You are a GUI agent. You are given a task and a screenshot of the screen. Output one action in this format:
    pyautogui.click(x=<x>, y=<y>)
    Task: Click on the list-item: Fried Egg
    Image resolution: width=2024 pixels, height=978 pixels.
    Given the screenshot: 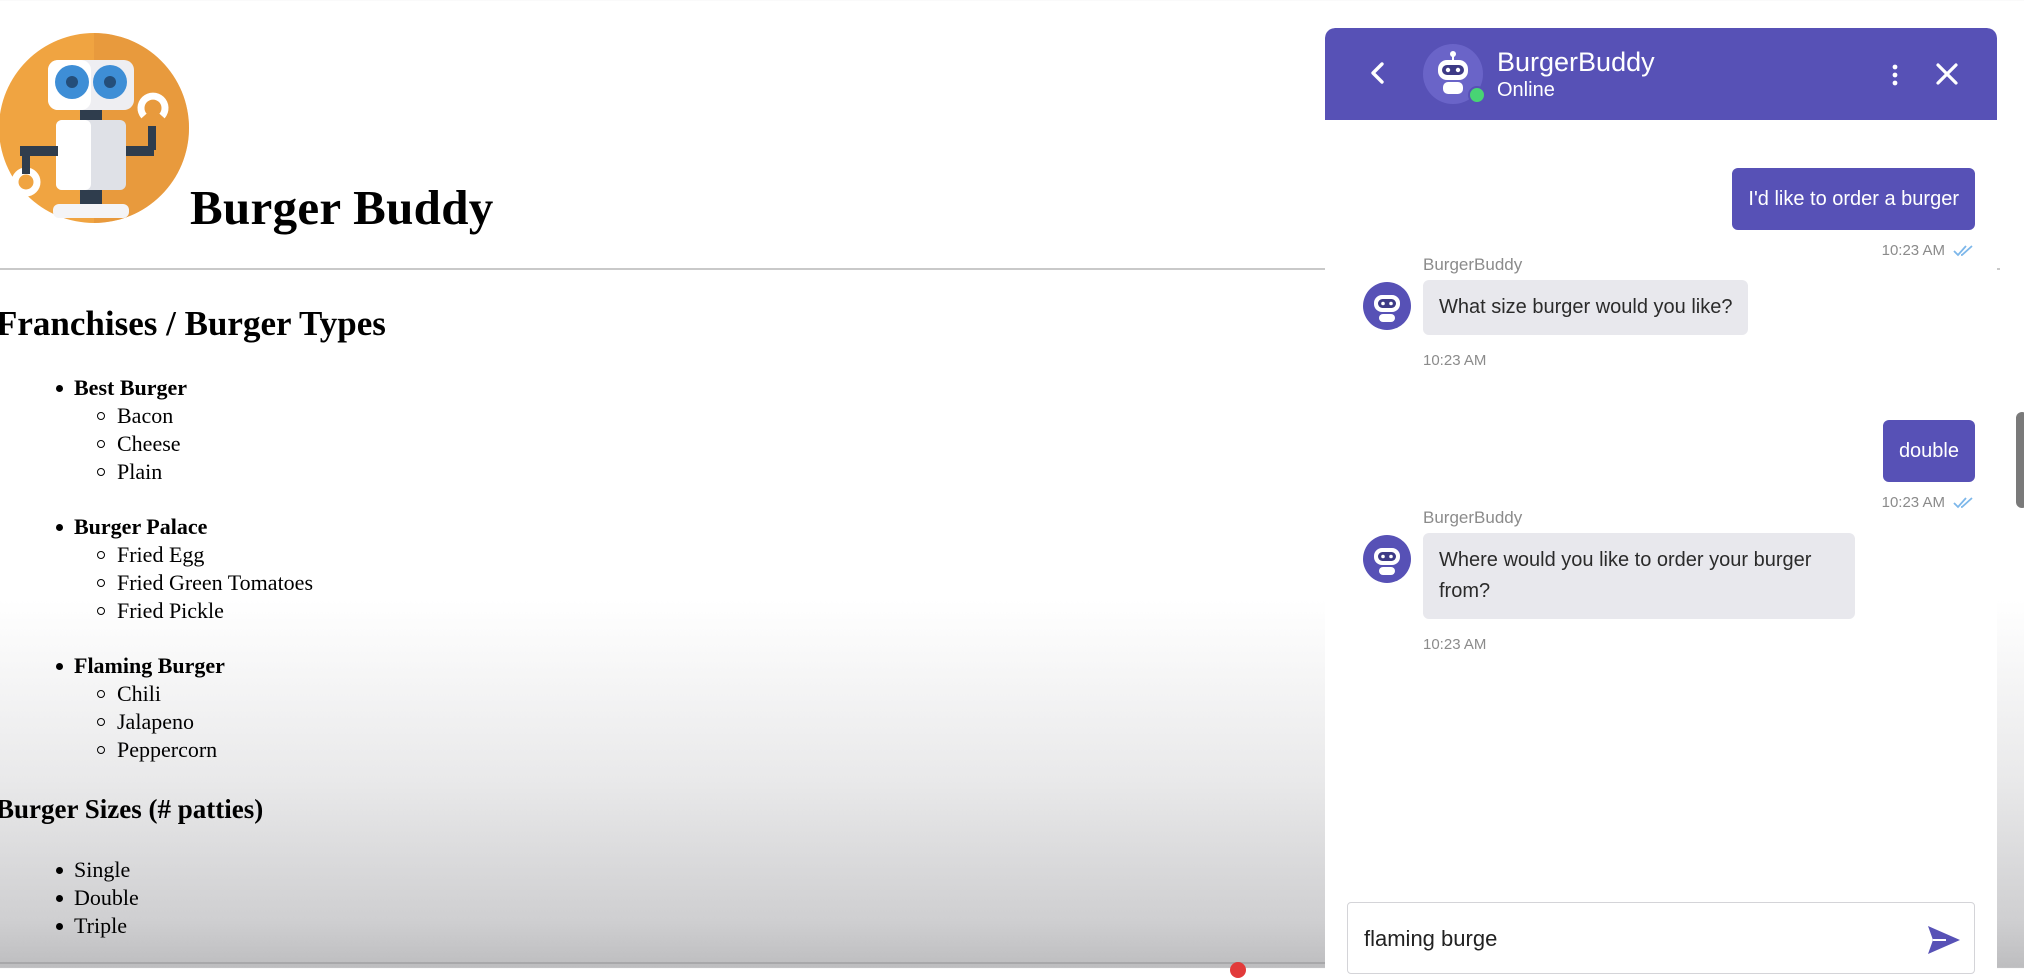 What is the action you would take?
    pyautogui.click(x=184, y=555)
    